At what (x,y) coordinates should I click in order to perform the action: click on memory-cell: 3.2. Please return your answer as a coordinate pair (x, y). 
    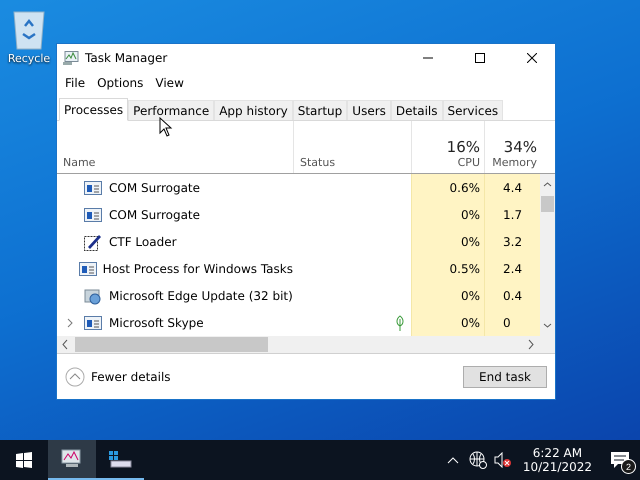
    Looking at the image, I should click on (512, 241).